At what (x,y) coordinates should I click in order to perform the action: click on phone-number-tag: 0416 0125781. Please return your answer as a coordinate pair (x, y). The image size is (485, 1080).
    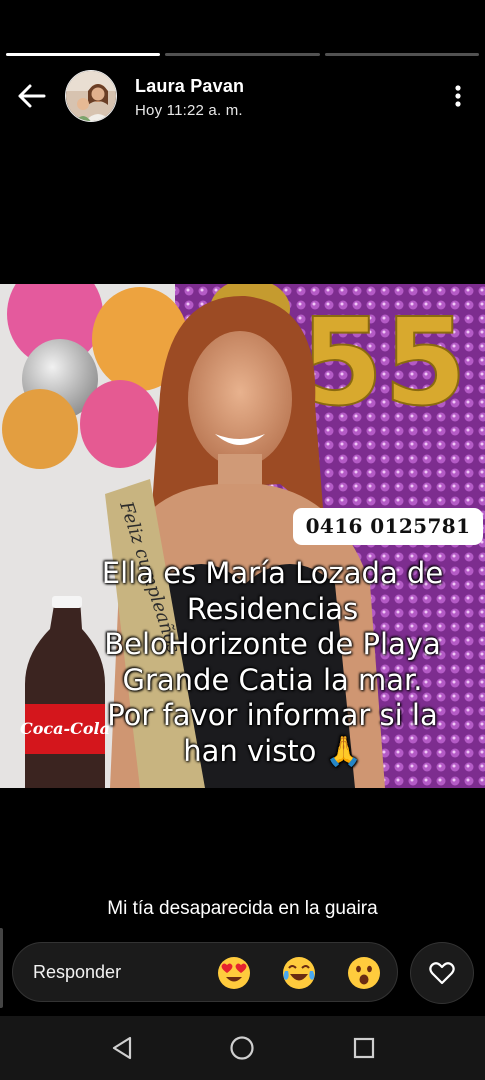
    Looking at the image, I should click on (388, 526).